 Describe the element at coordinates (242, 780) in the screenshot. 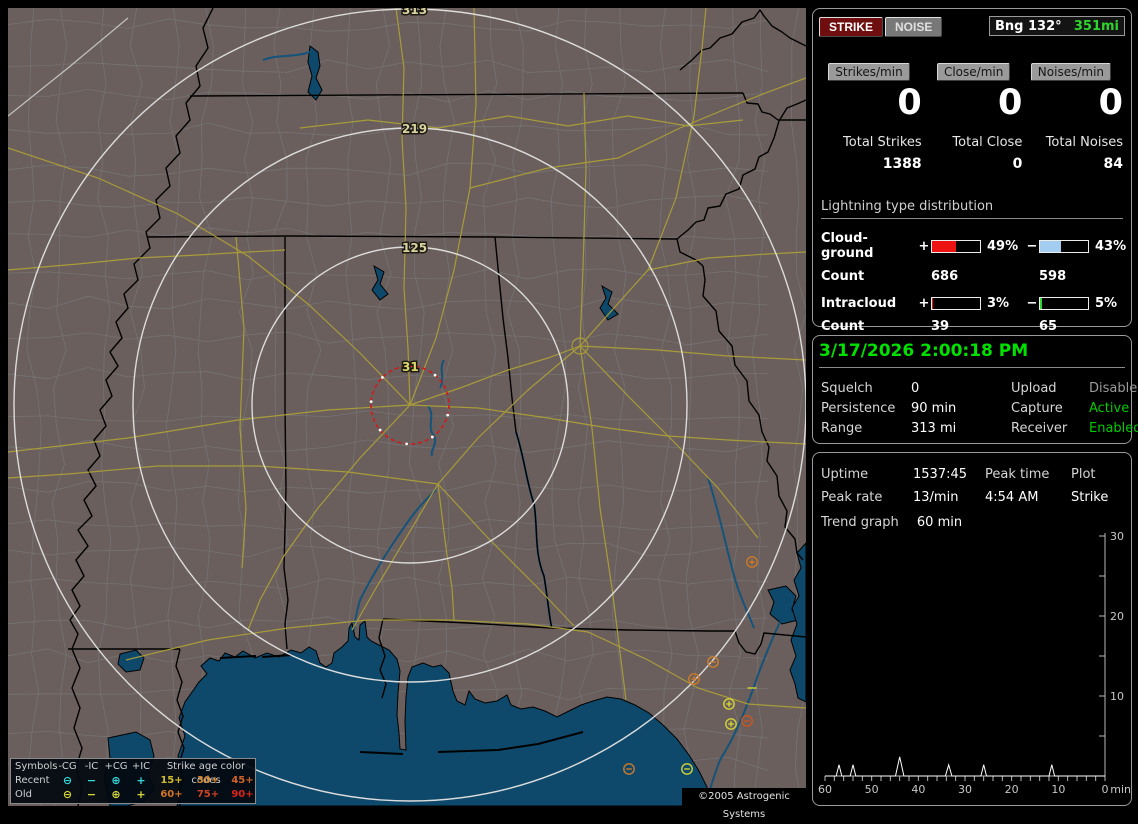

I see `age-45: 45+` at that location.